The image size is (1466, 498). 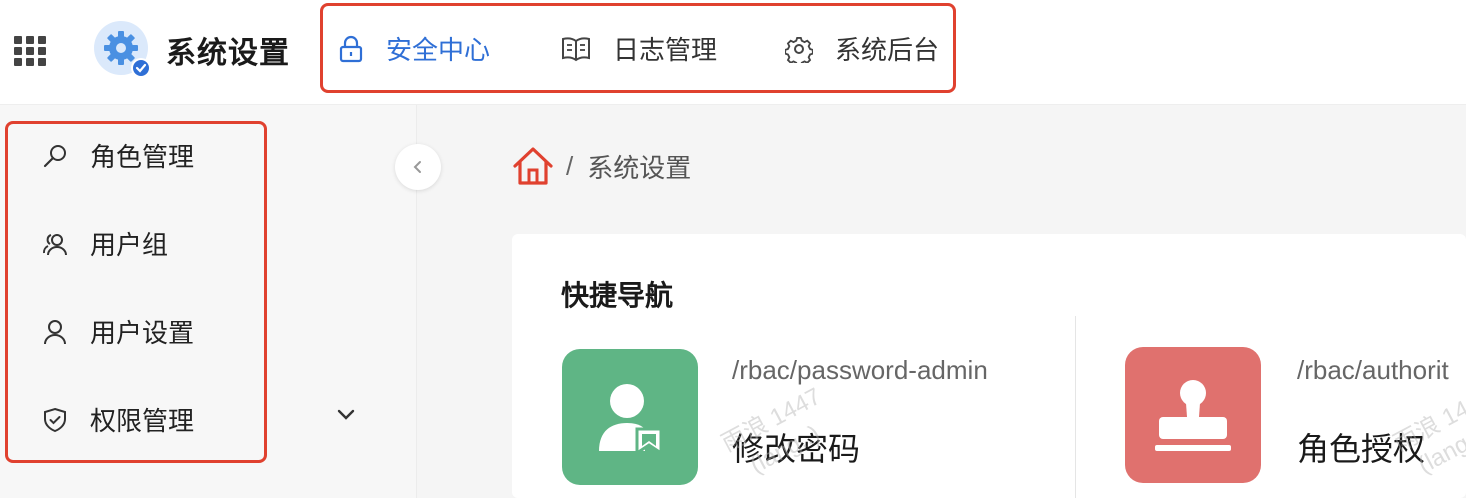 I want to click on sidebar-item-label: 角色管理, so click(x=142, y=157).